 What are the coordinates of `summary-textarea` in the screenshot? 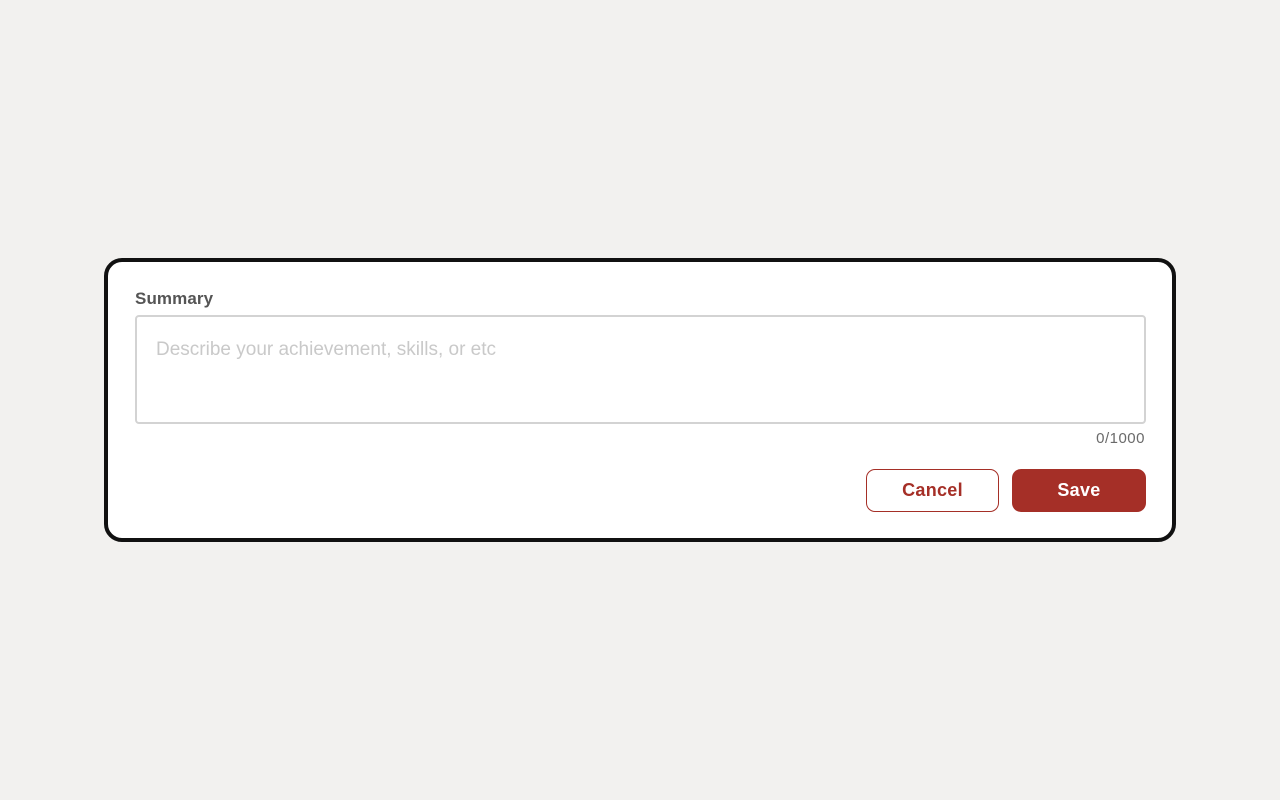 It's located at (640, 369).